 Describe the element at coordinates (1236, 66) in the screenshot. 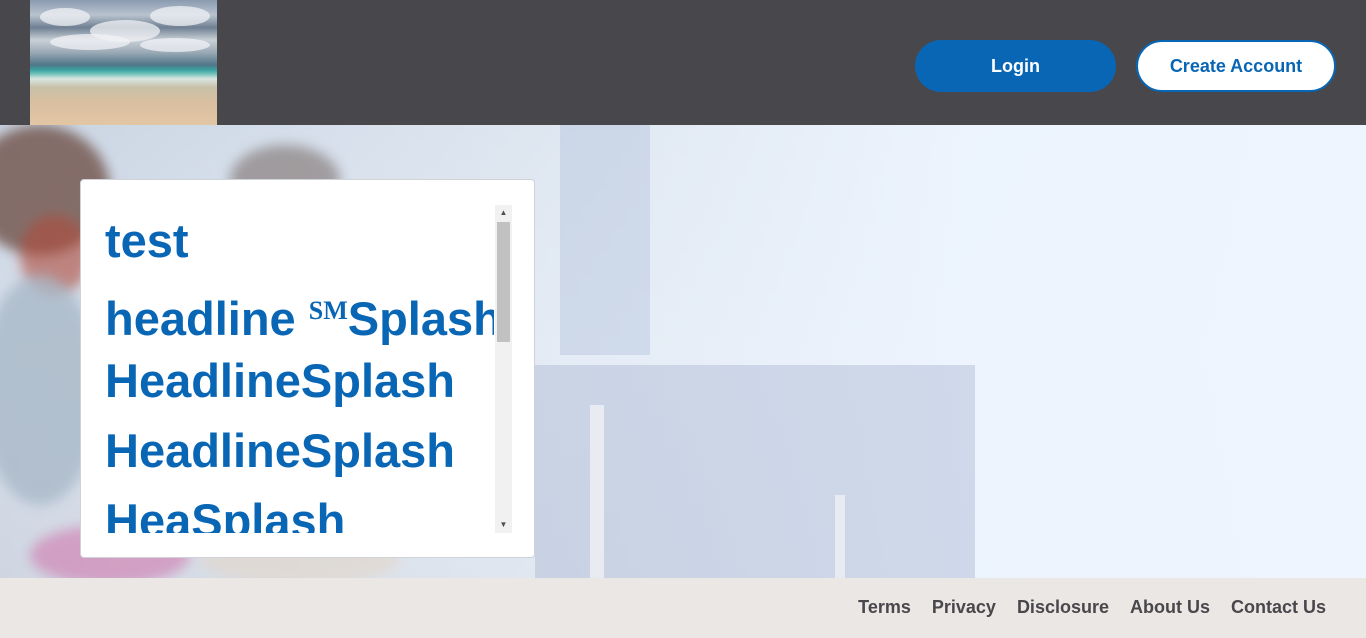

I see `create-account-button: Create Account` at that location.